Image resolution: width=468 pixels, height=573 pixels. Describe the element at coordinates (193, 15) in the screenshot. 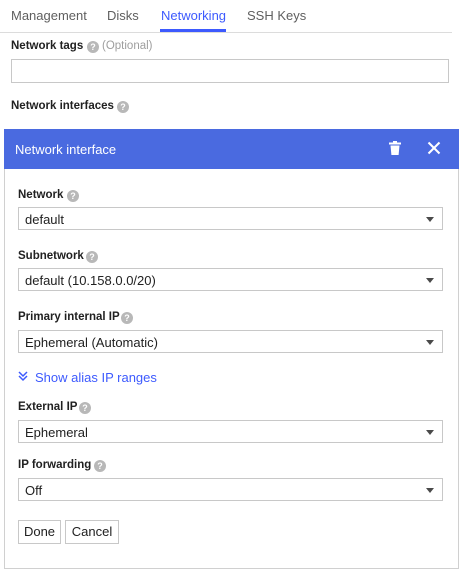

I see `tab-networking: Networking` at that location.